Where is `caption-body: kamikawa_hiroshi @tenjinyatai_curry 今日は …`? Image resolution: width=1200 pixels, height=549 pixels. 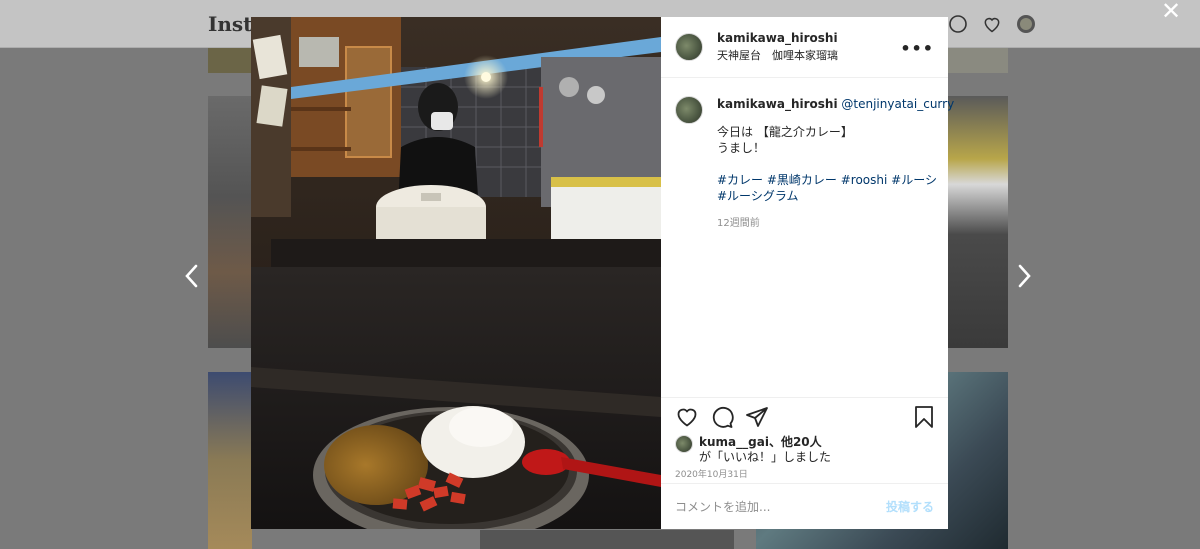 caption-body: kamikawa_hiroshi @tenjinyatai_curry 今日は … is located at coordinates (835, 237).